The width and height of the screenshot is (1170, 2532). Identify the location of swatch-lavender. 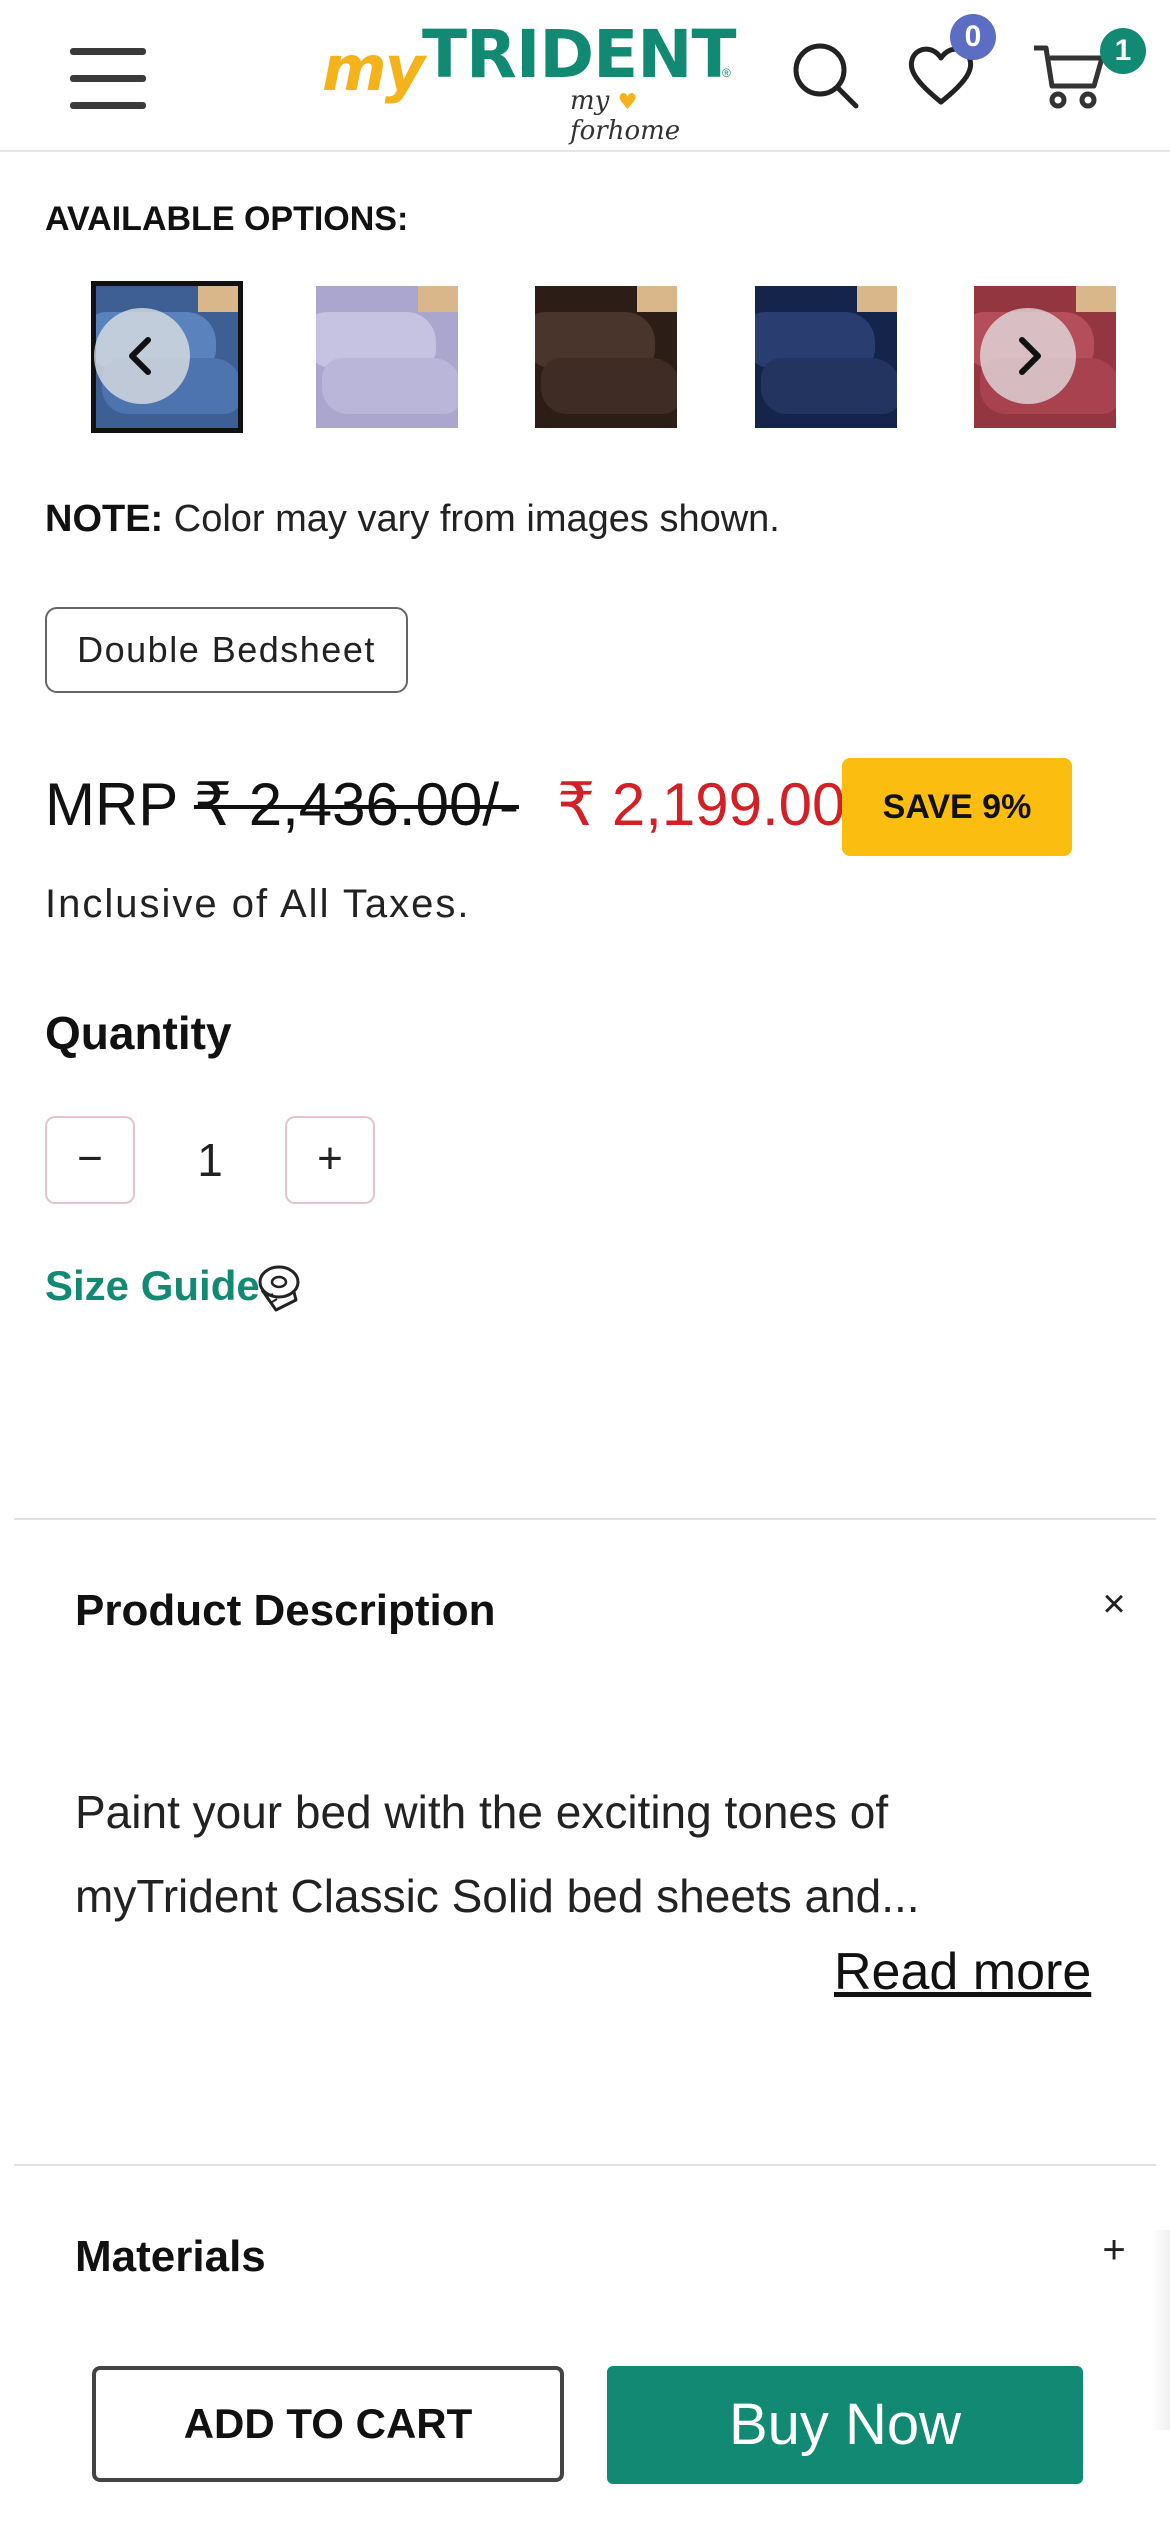
(387, 357).